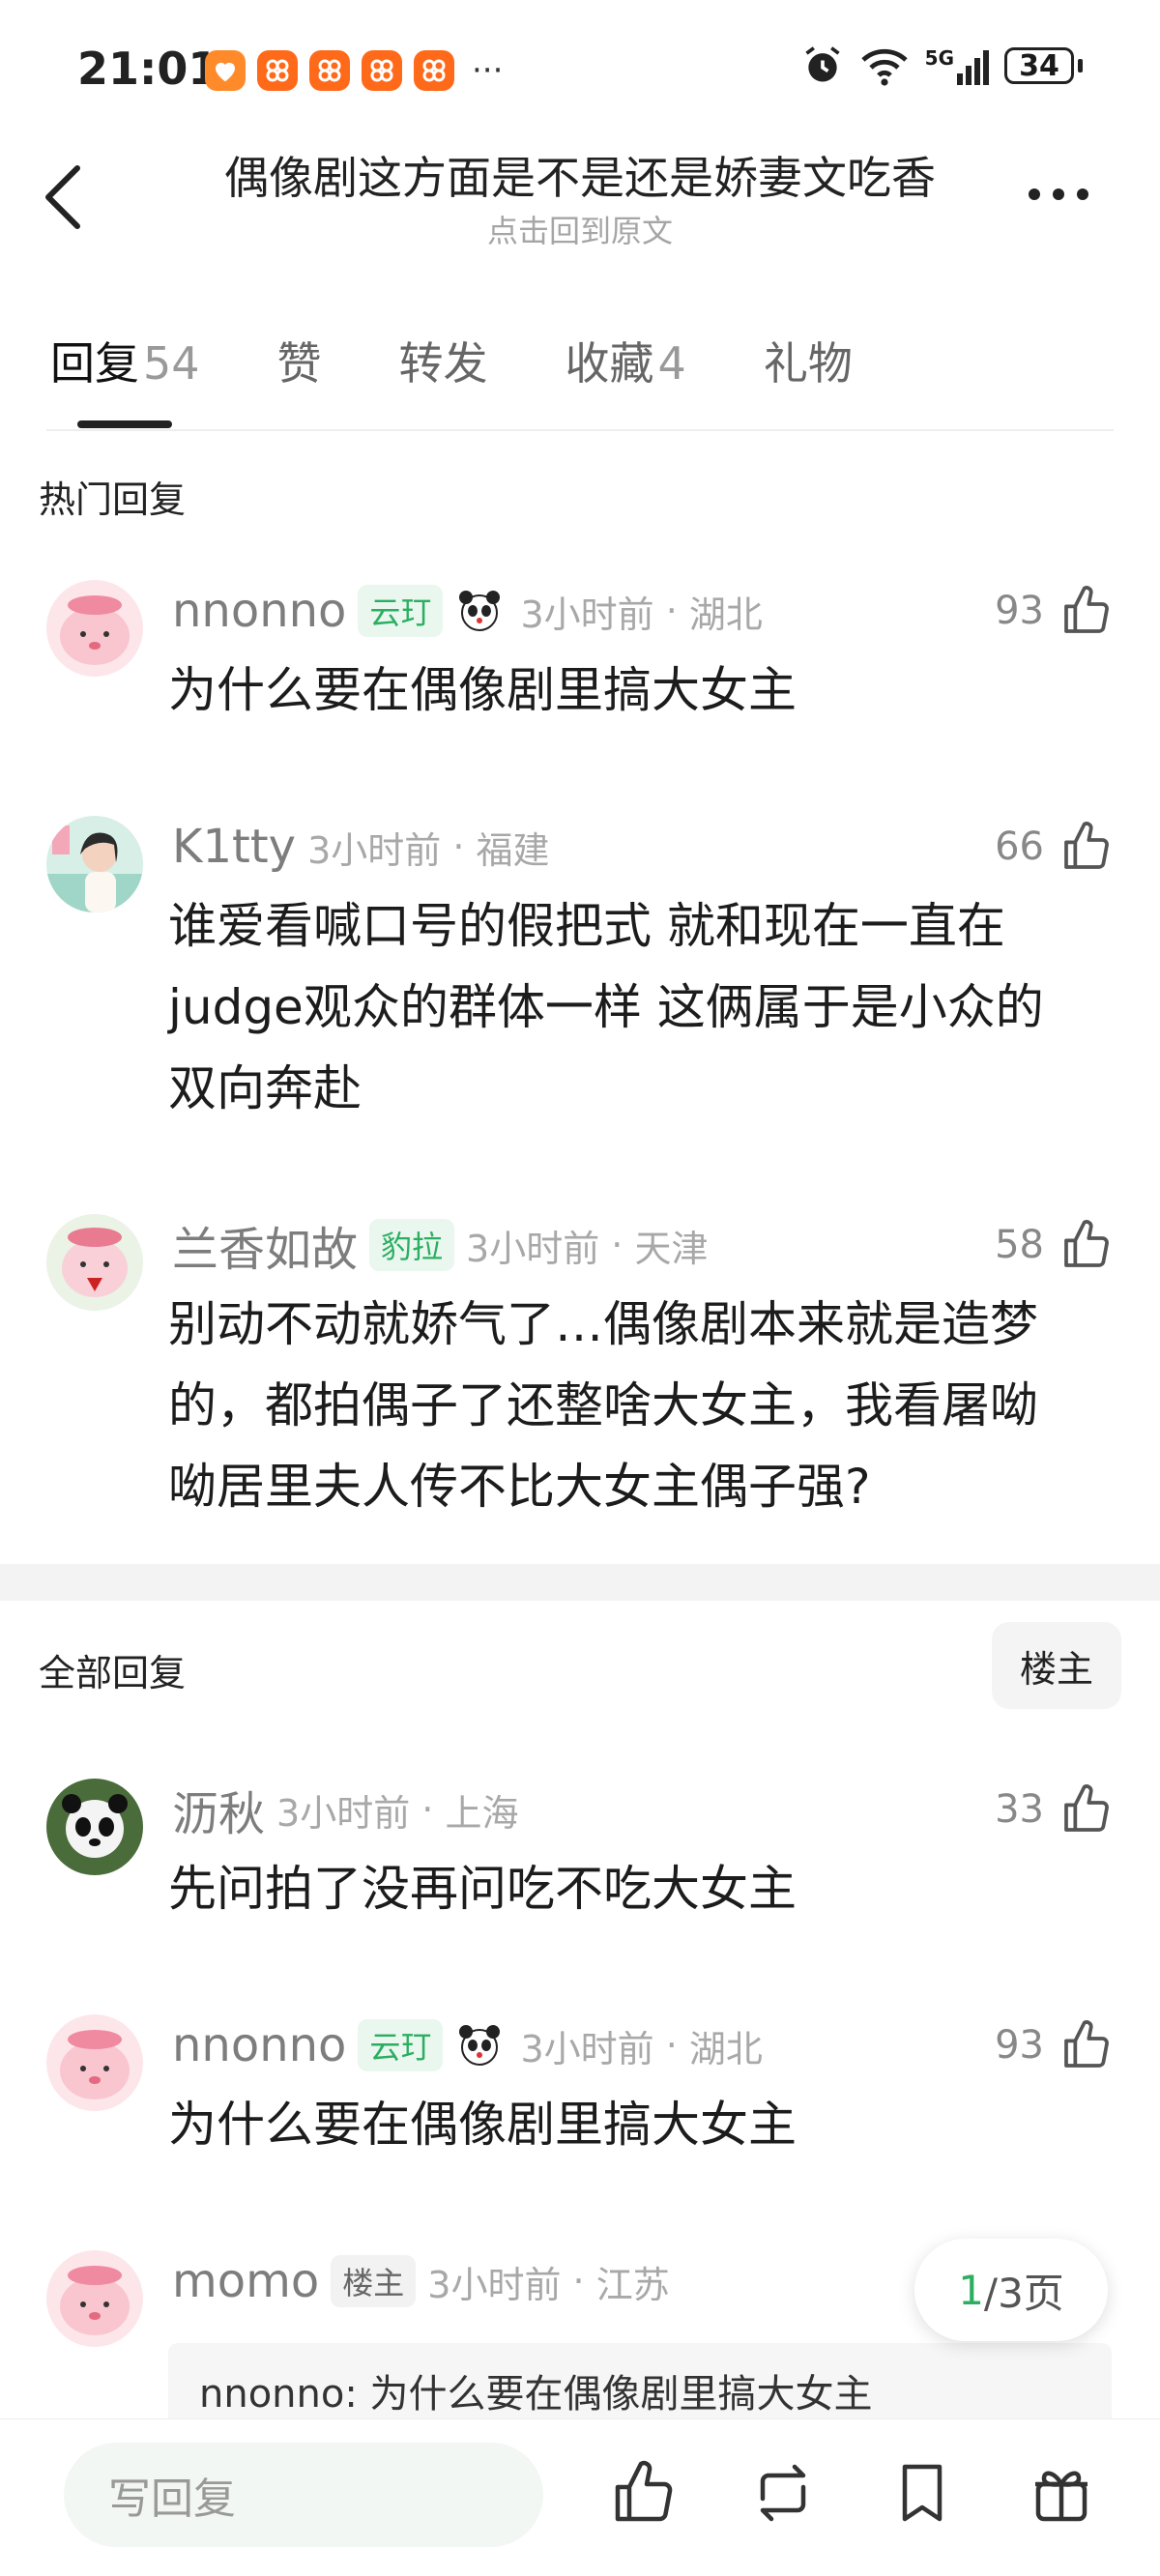 The width and height of the screenshot is (1160, 2576). I want to click on back-button, so click(63, 197).